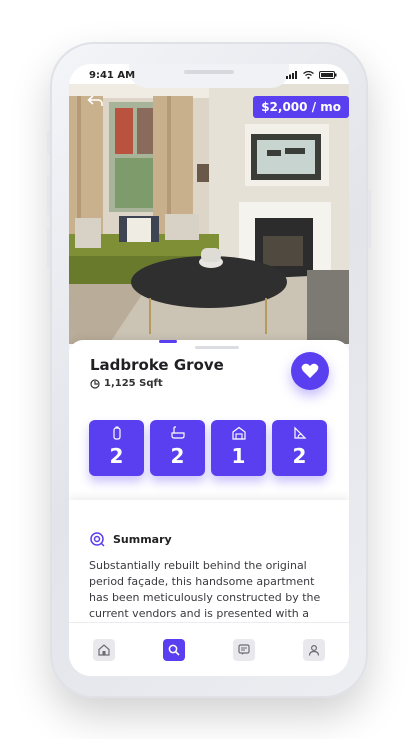 The image size is (418, 739). Describe the element at coordinates (207, 341) in the screenshot. I see `carousel-indicator` at that location.